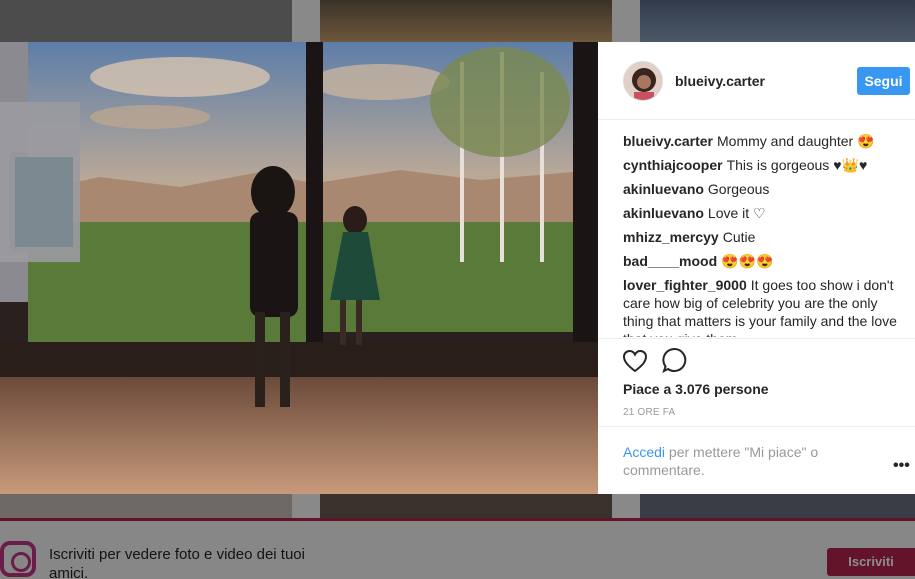 The width and height of the screenshot is (915, 579). I want to click on comment-username: cynthiajcooper, so click(673, 165).